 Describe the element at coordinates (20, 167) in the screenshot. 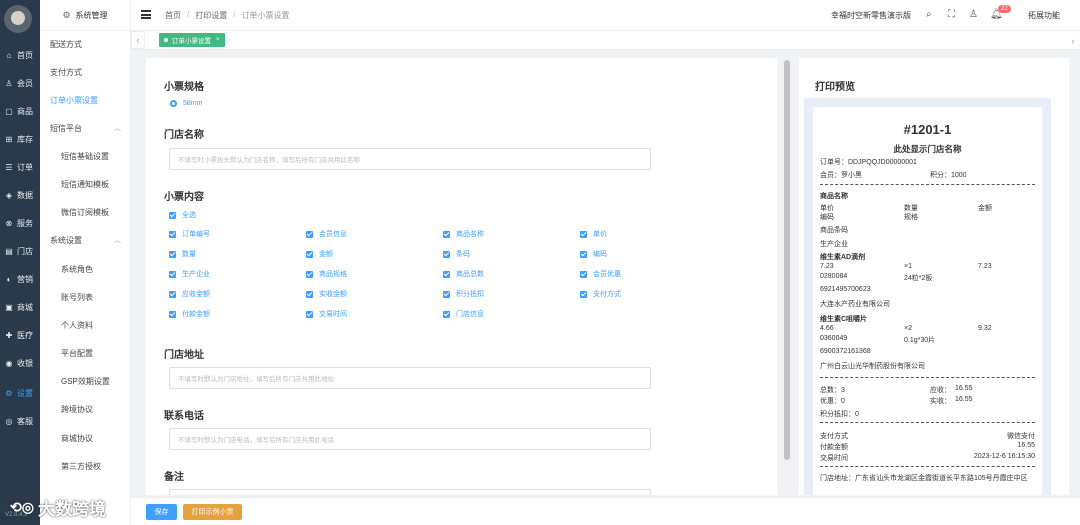

I see `nav-item-4: ☰ 订单` at that location.